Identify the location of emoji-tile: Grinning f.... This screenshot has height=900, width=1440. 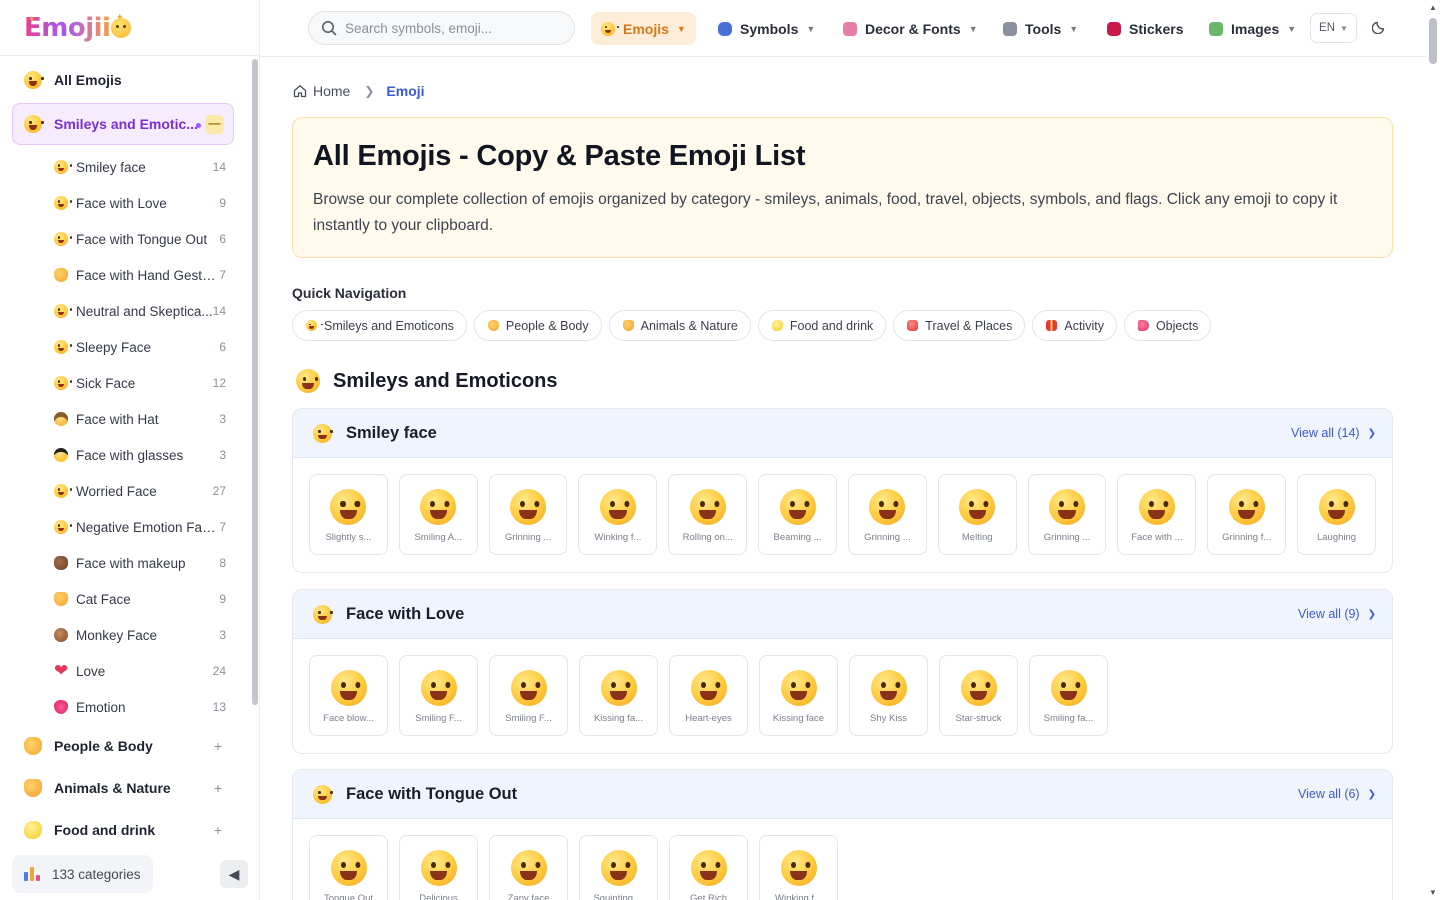
(1247, 514).